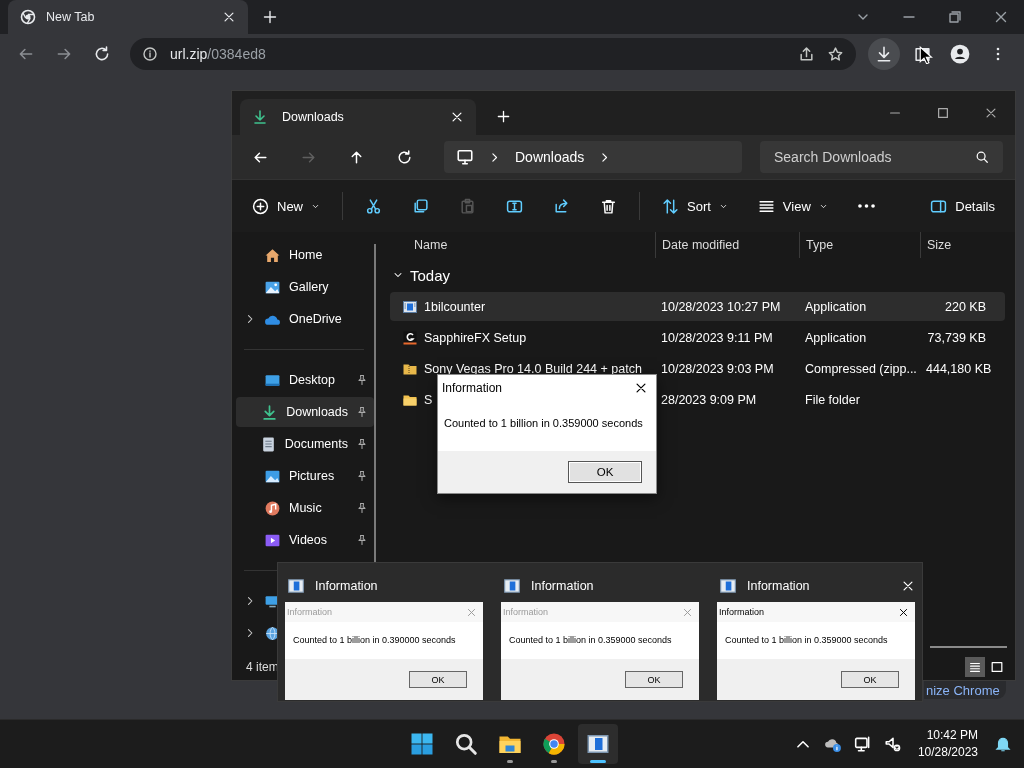  I want to click on sidebar-label: Music, so click(306, 508).